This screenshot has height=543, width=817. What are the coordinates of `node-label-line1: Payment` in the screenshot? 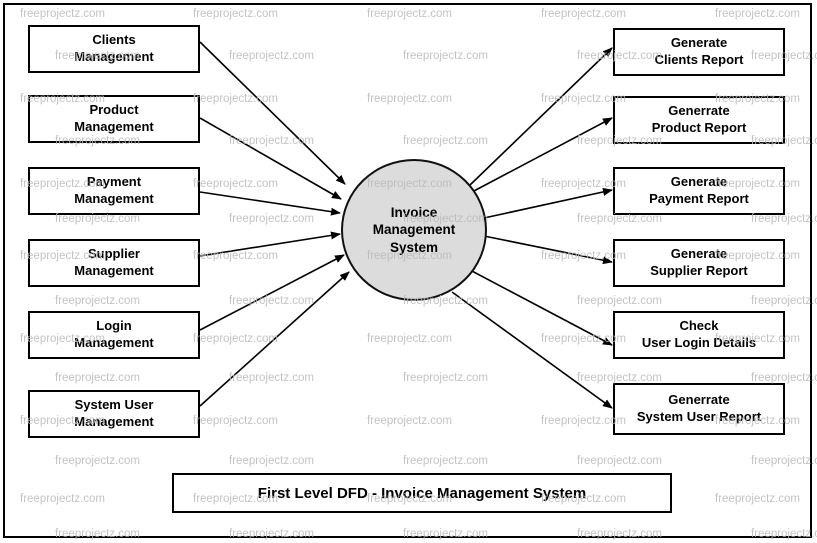 It's located at (114, 182).